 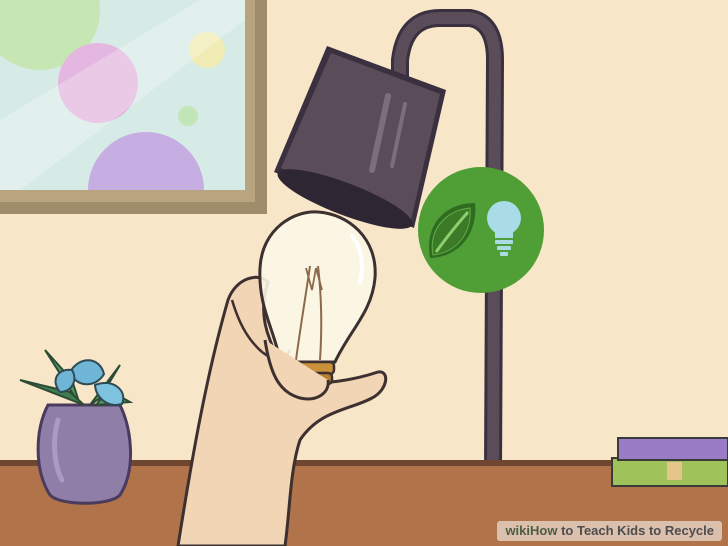 What do you see at coordinates (635, 530) in the screenshot?
I see `watermark-title: to Teach Kids to Recycle` at bounding box center [635, 530].